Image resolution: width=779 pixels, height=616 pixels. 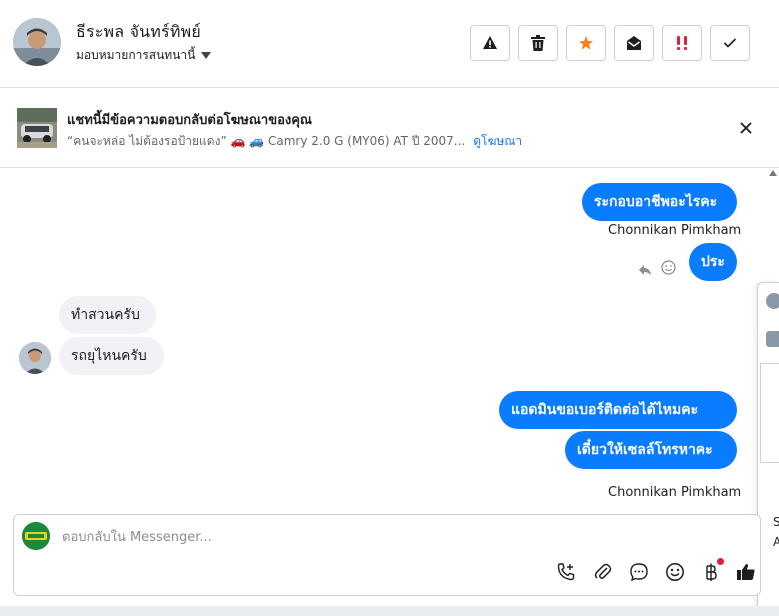 I want to click on mark-unread-button, so click(x=634, y=43).